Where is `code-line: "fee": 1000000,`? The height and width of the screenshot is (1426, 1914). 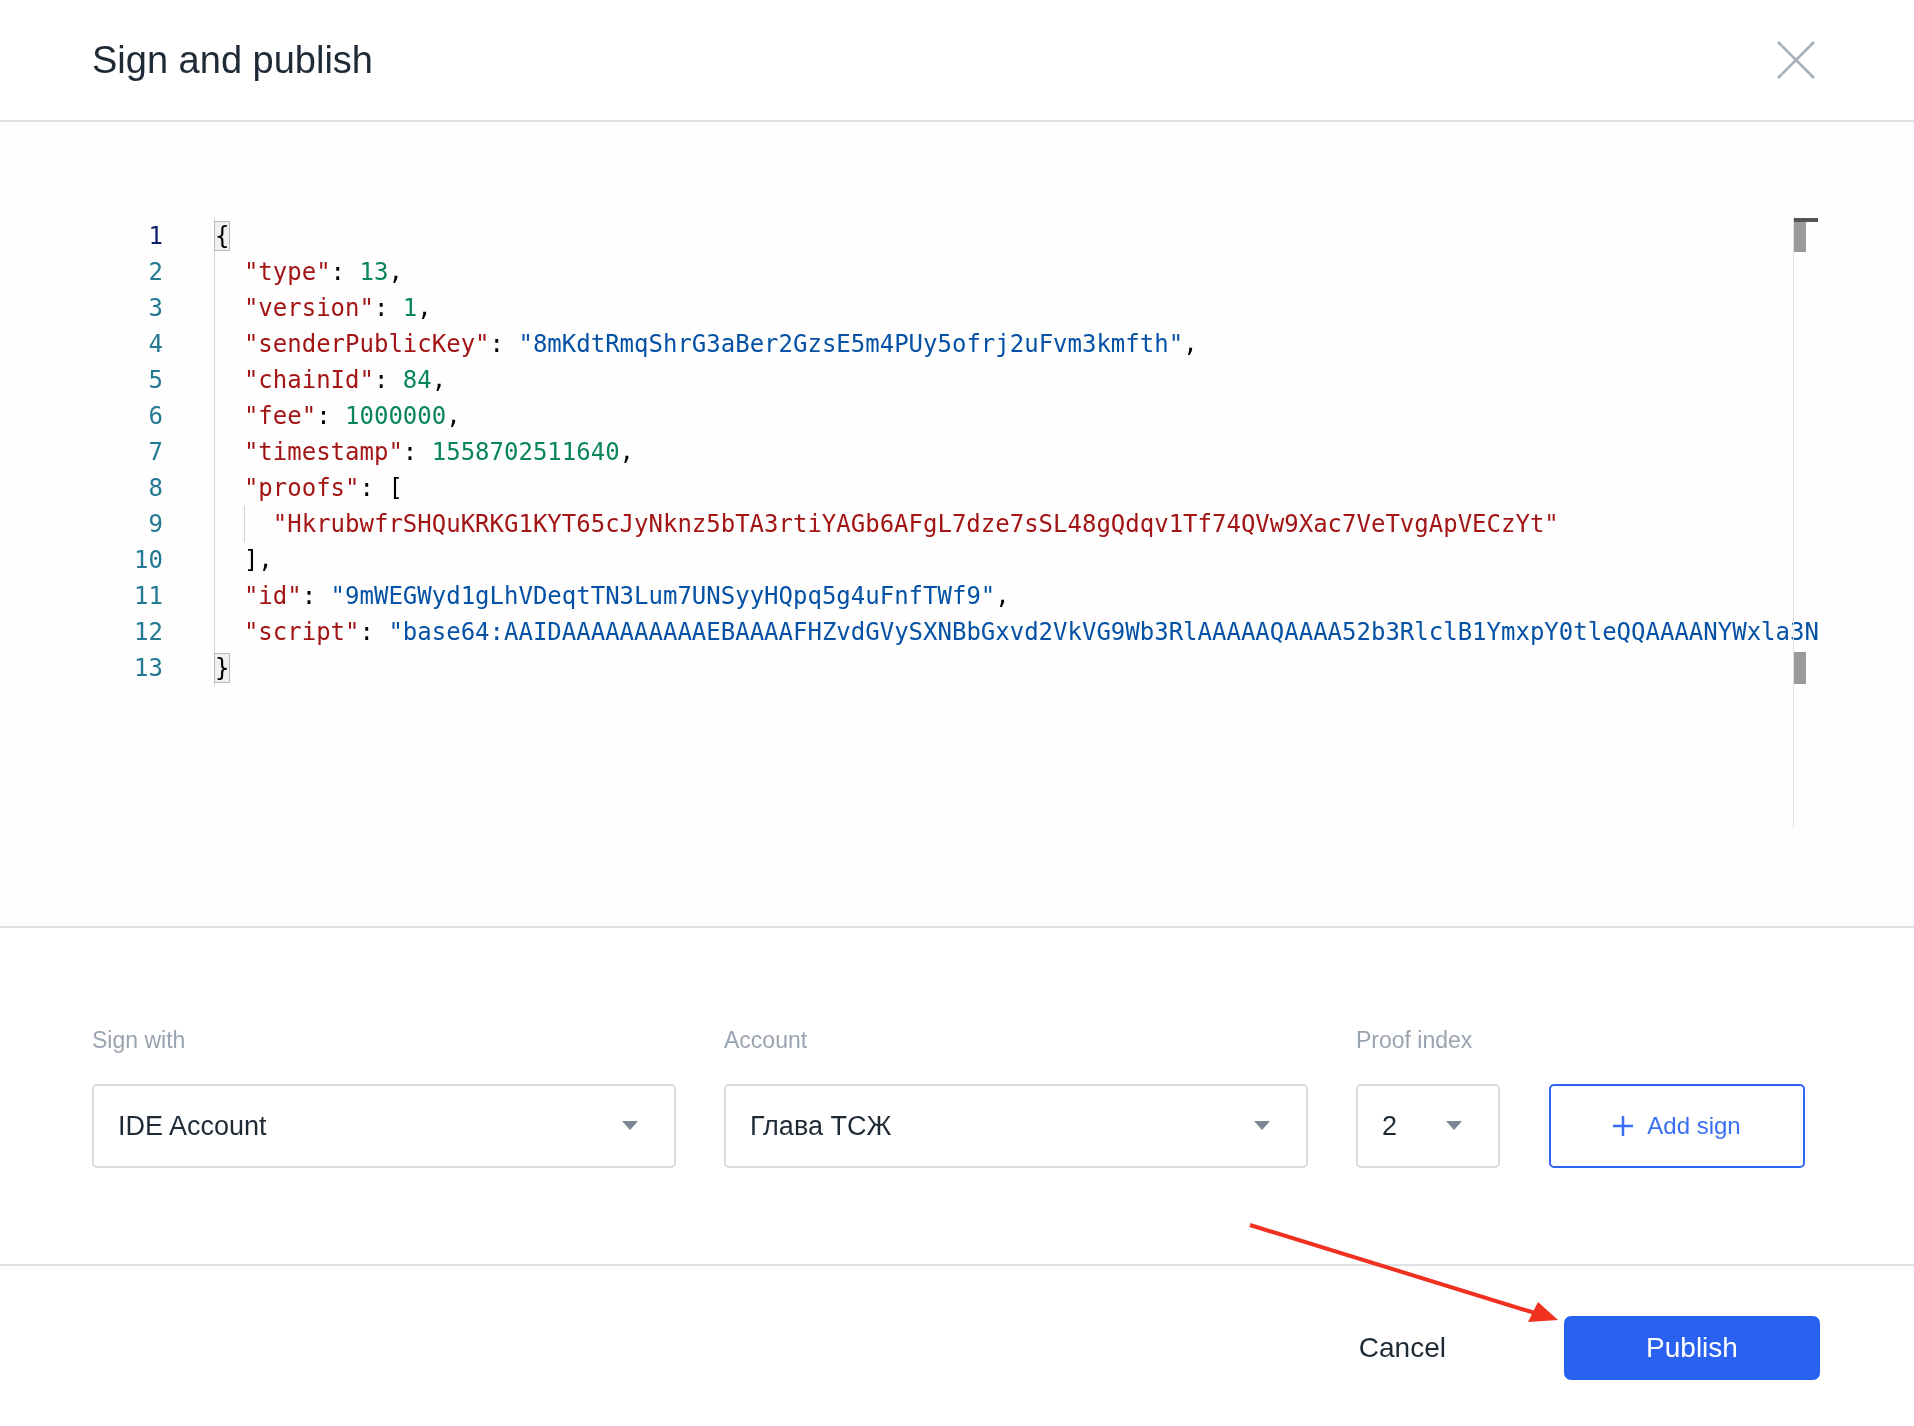
code-line: "fee": 1000000, is located at coordinates (351, 416).